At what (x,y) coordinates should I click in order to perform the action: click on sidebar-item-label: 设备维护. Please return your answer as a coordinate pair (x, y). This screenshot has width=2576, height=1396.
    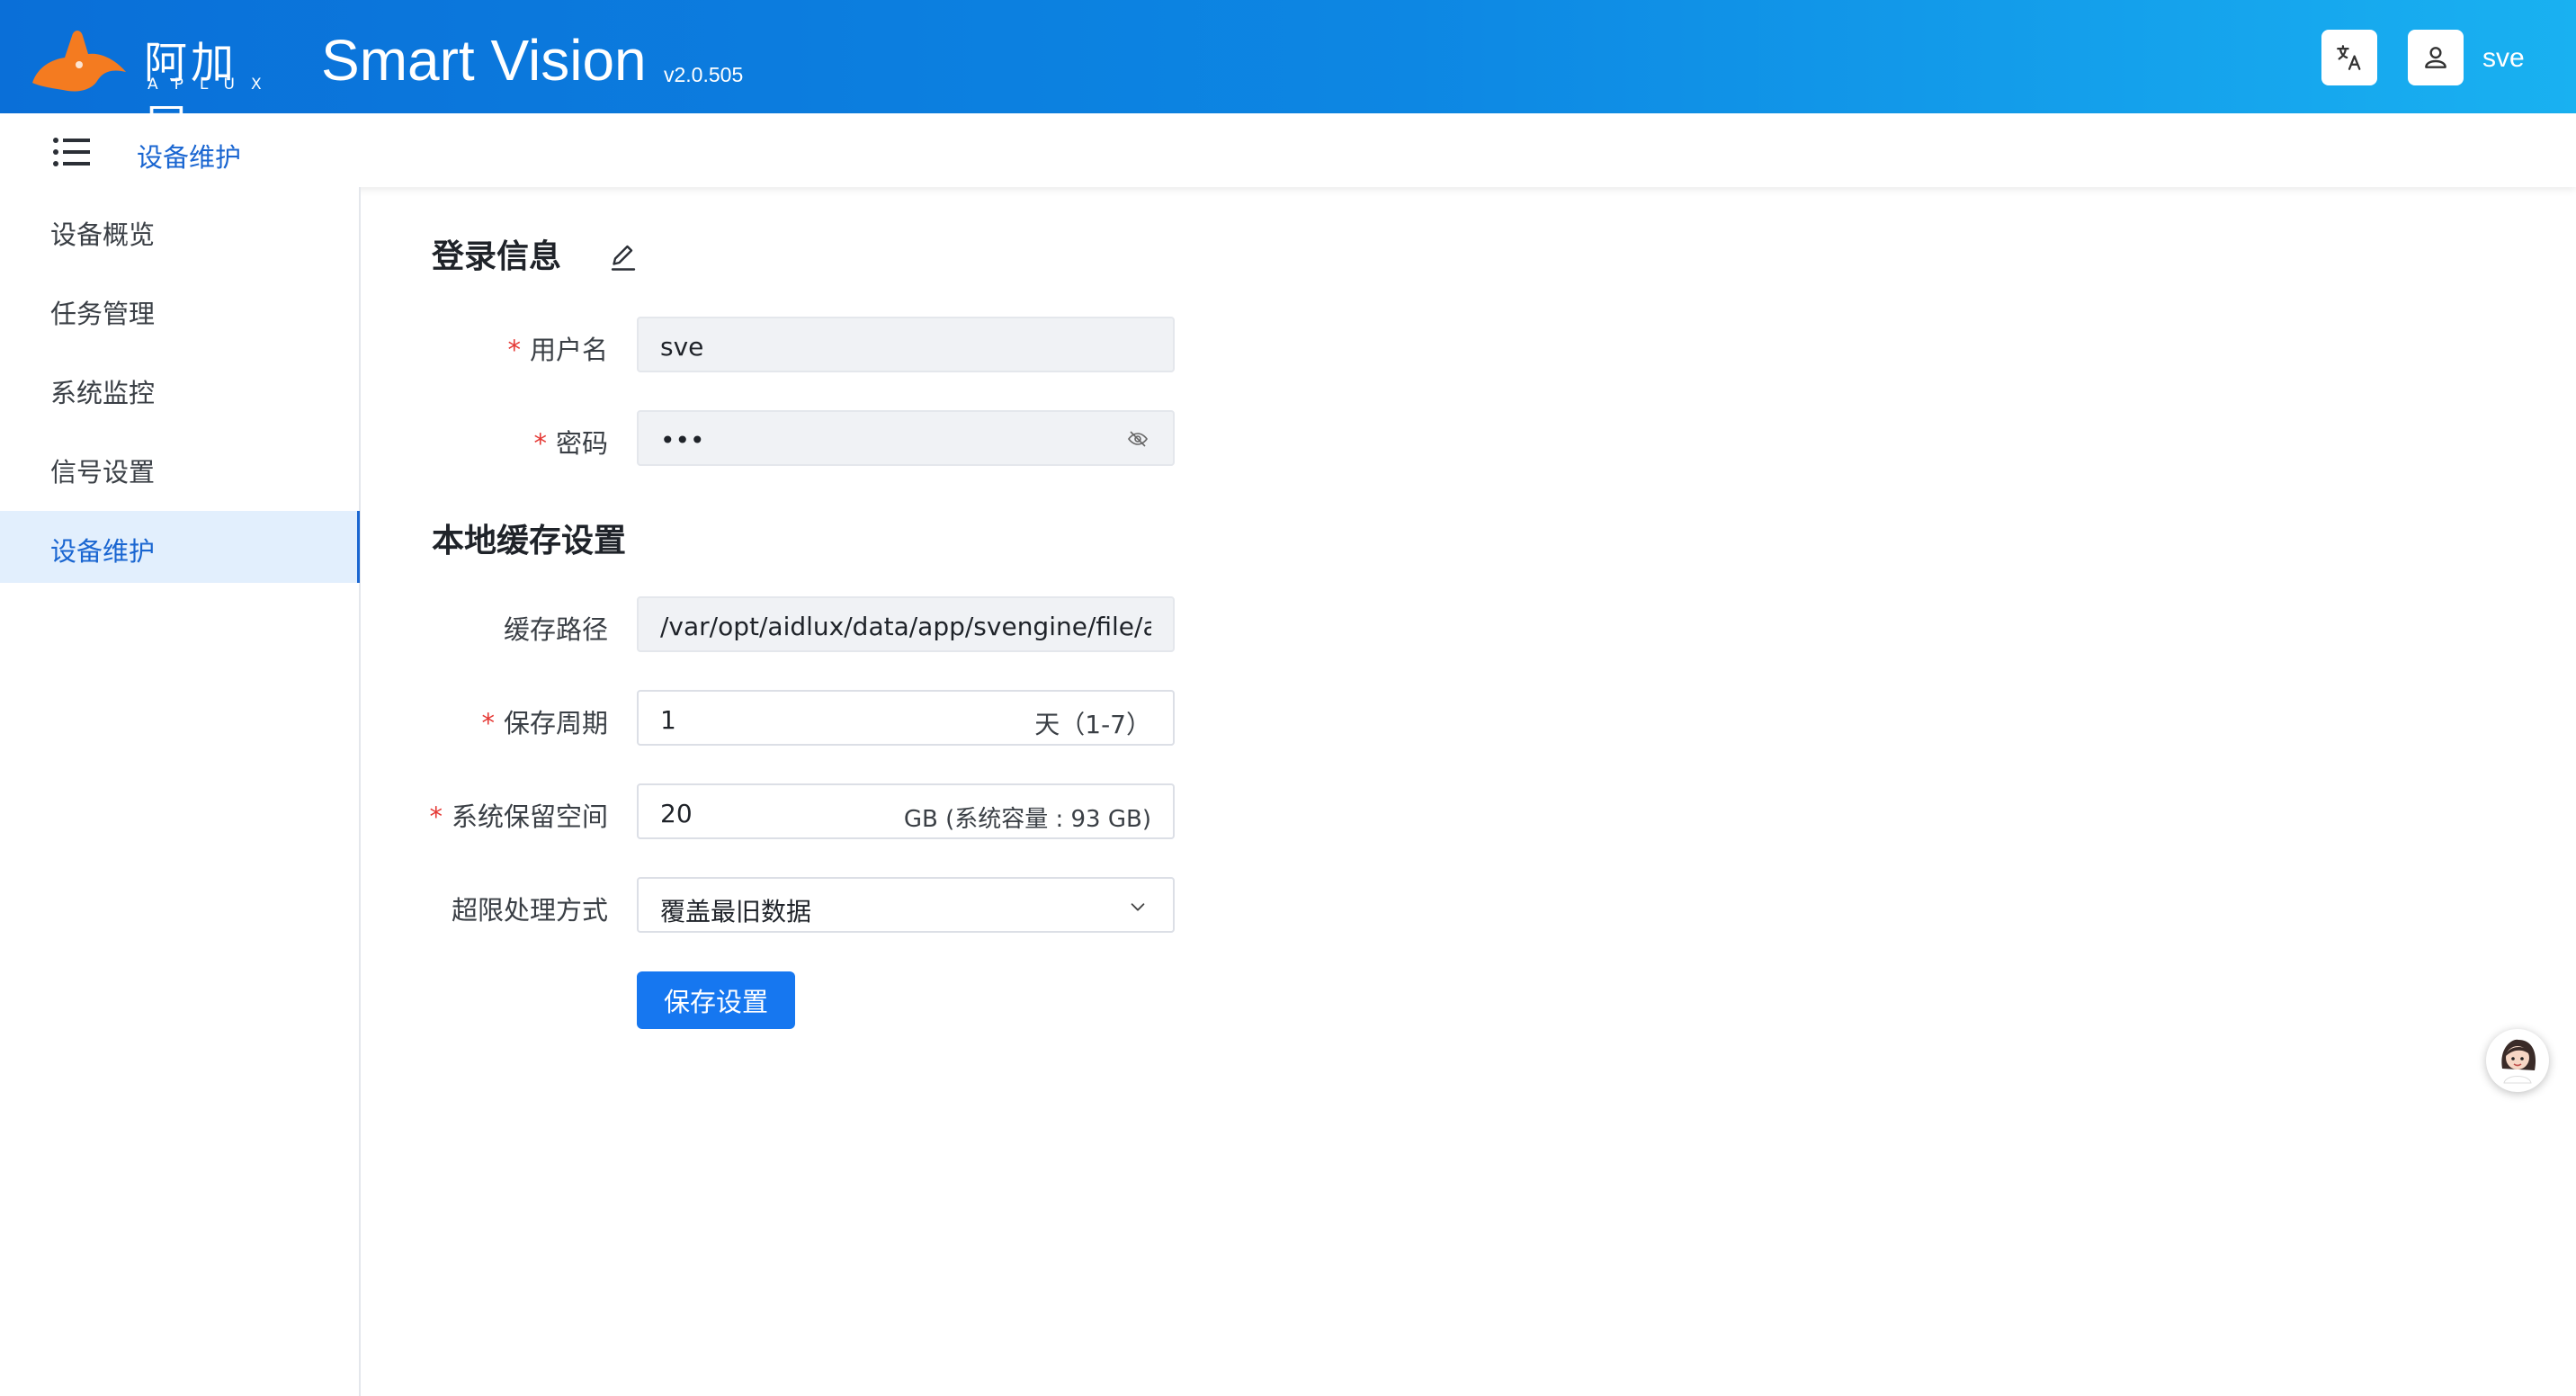
    Looking at the image, I should click on (103, 551).